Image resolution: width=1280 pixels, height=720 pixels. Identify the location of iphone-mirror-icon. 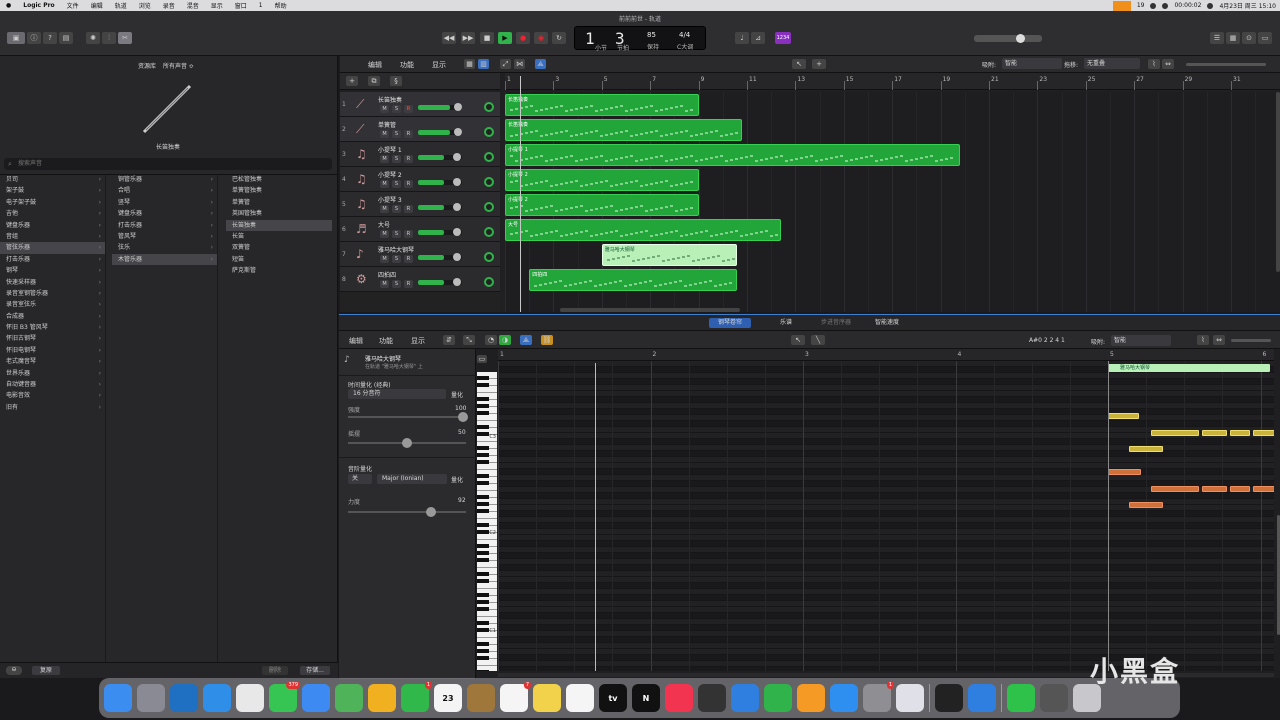
(910, 698).